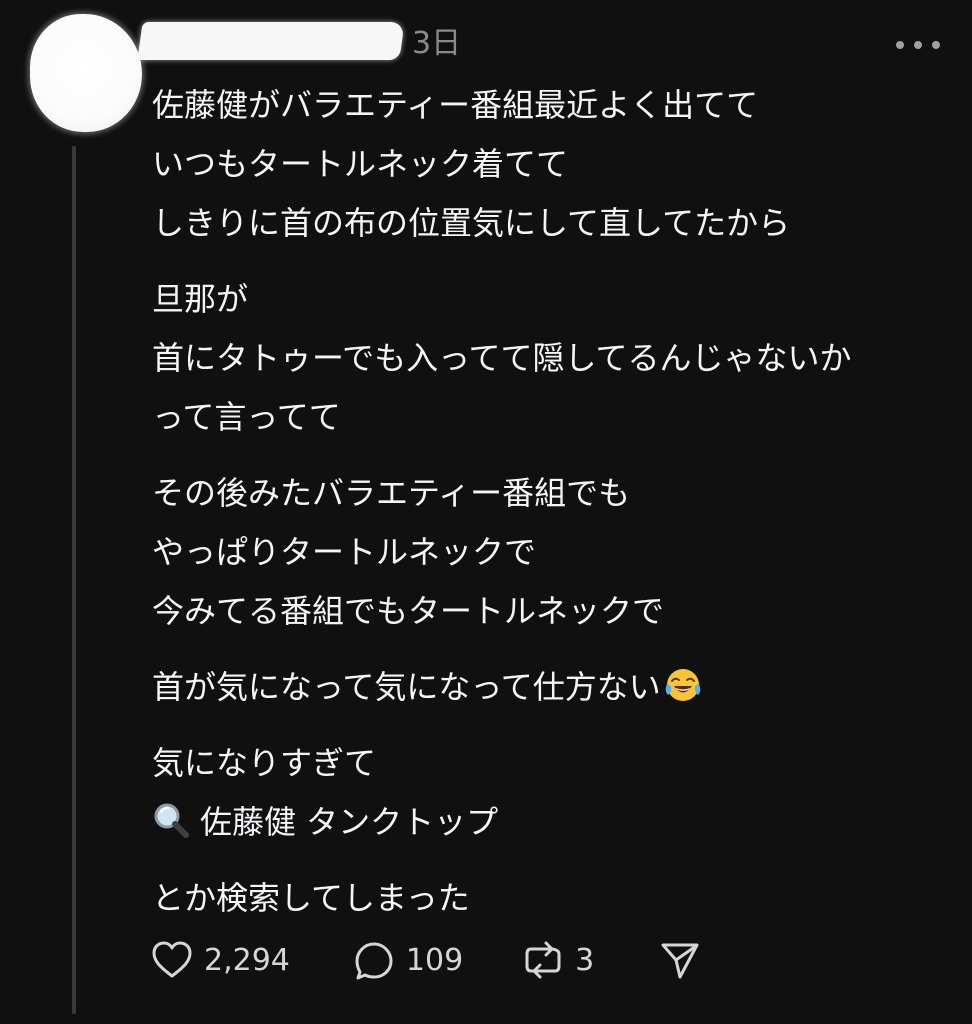 Image resolution: width=972 pixels, height=1024 pixels. I want to click on repost-count: 3, so click(585, 960).